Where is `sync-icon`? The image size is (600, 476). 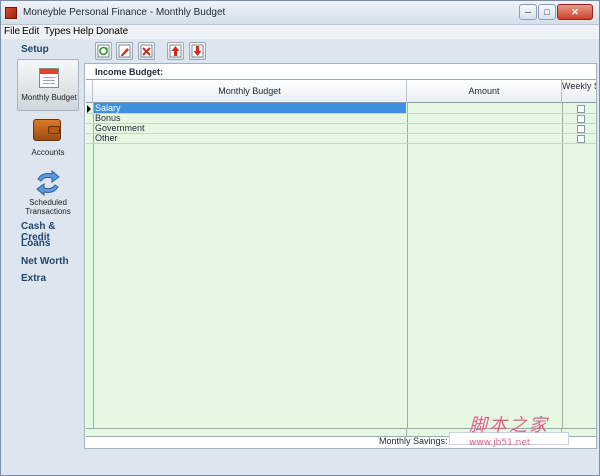
sync-icon is located at coordinates (48, 183).